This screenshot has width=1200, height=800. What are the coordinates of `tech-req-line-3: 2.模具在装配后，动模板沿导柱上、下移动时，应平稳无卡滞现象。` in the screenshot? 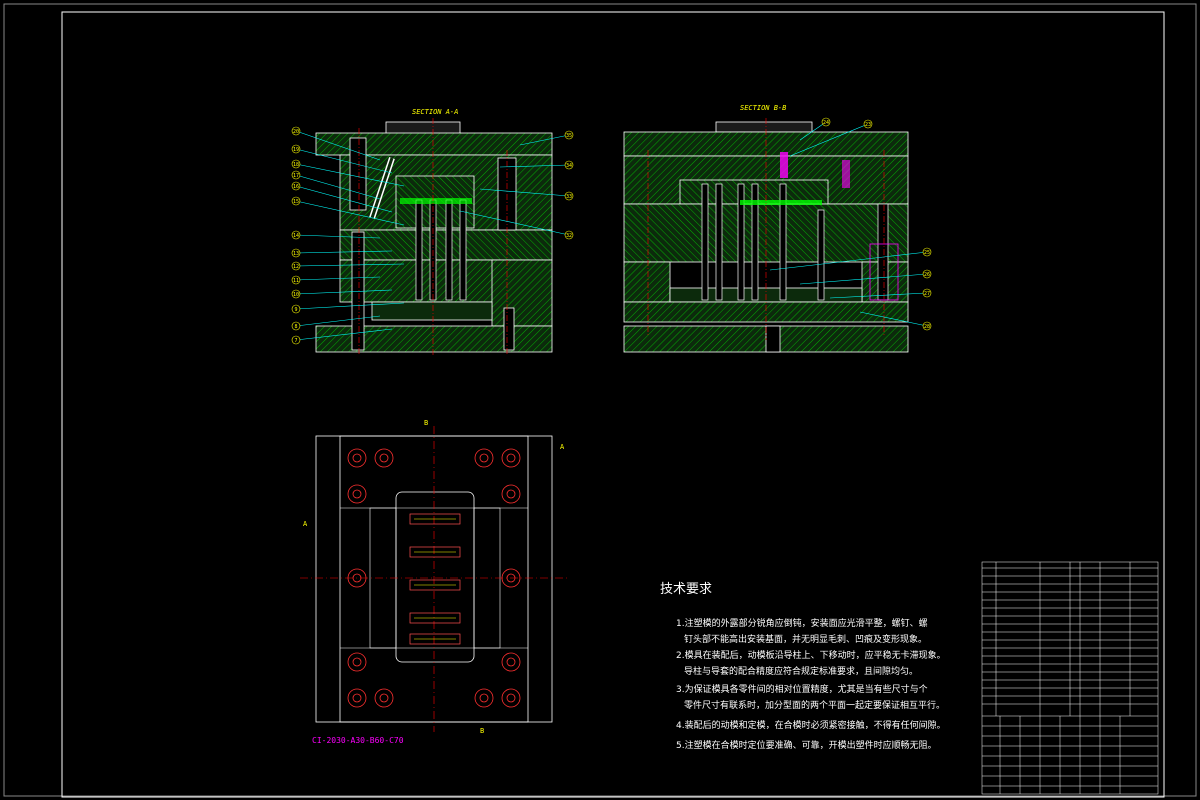 It's located at (811, 655).